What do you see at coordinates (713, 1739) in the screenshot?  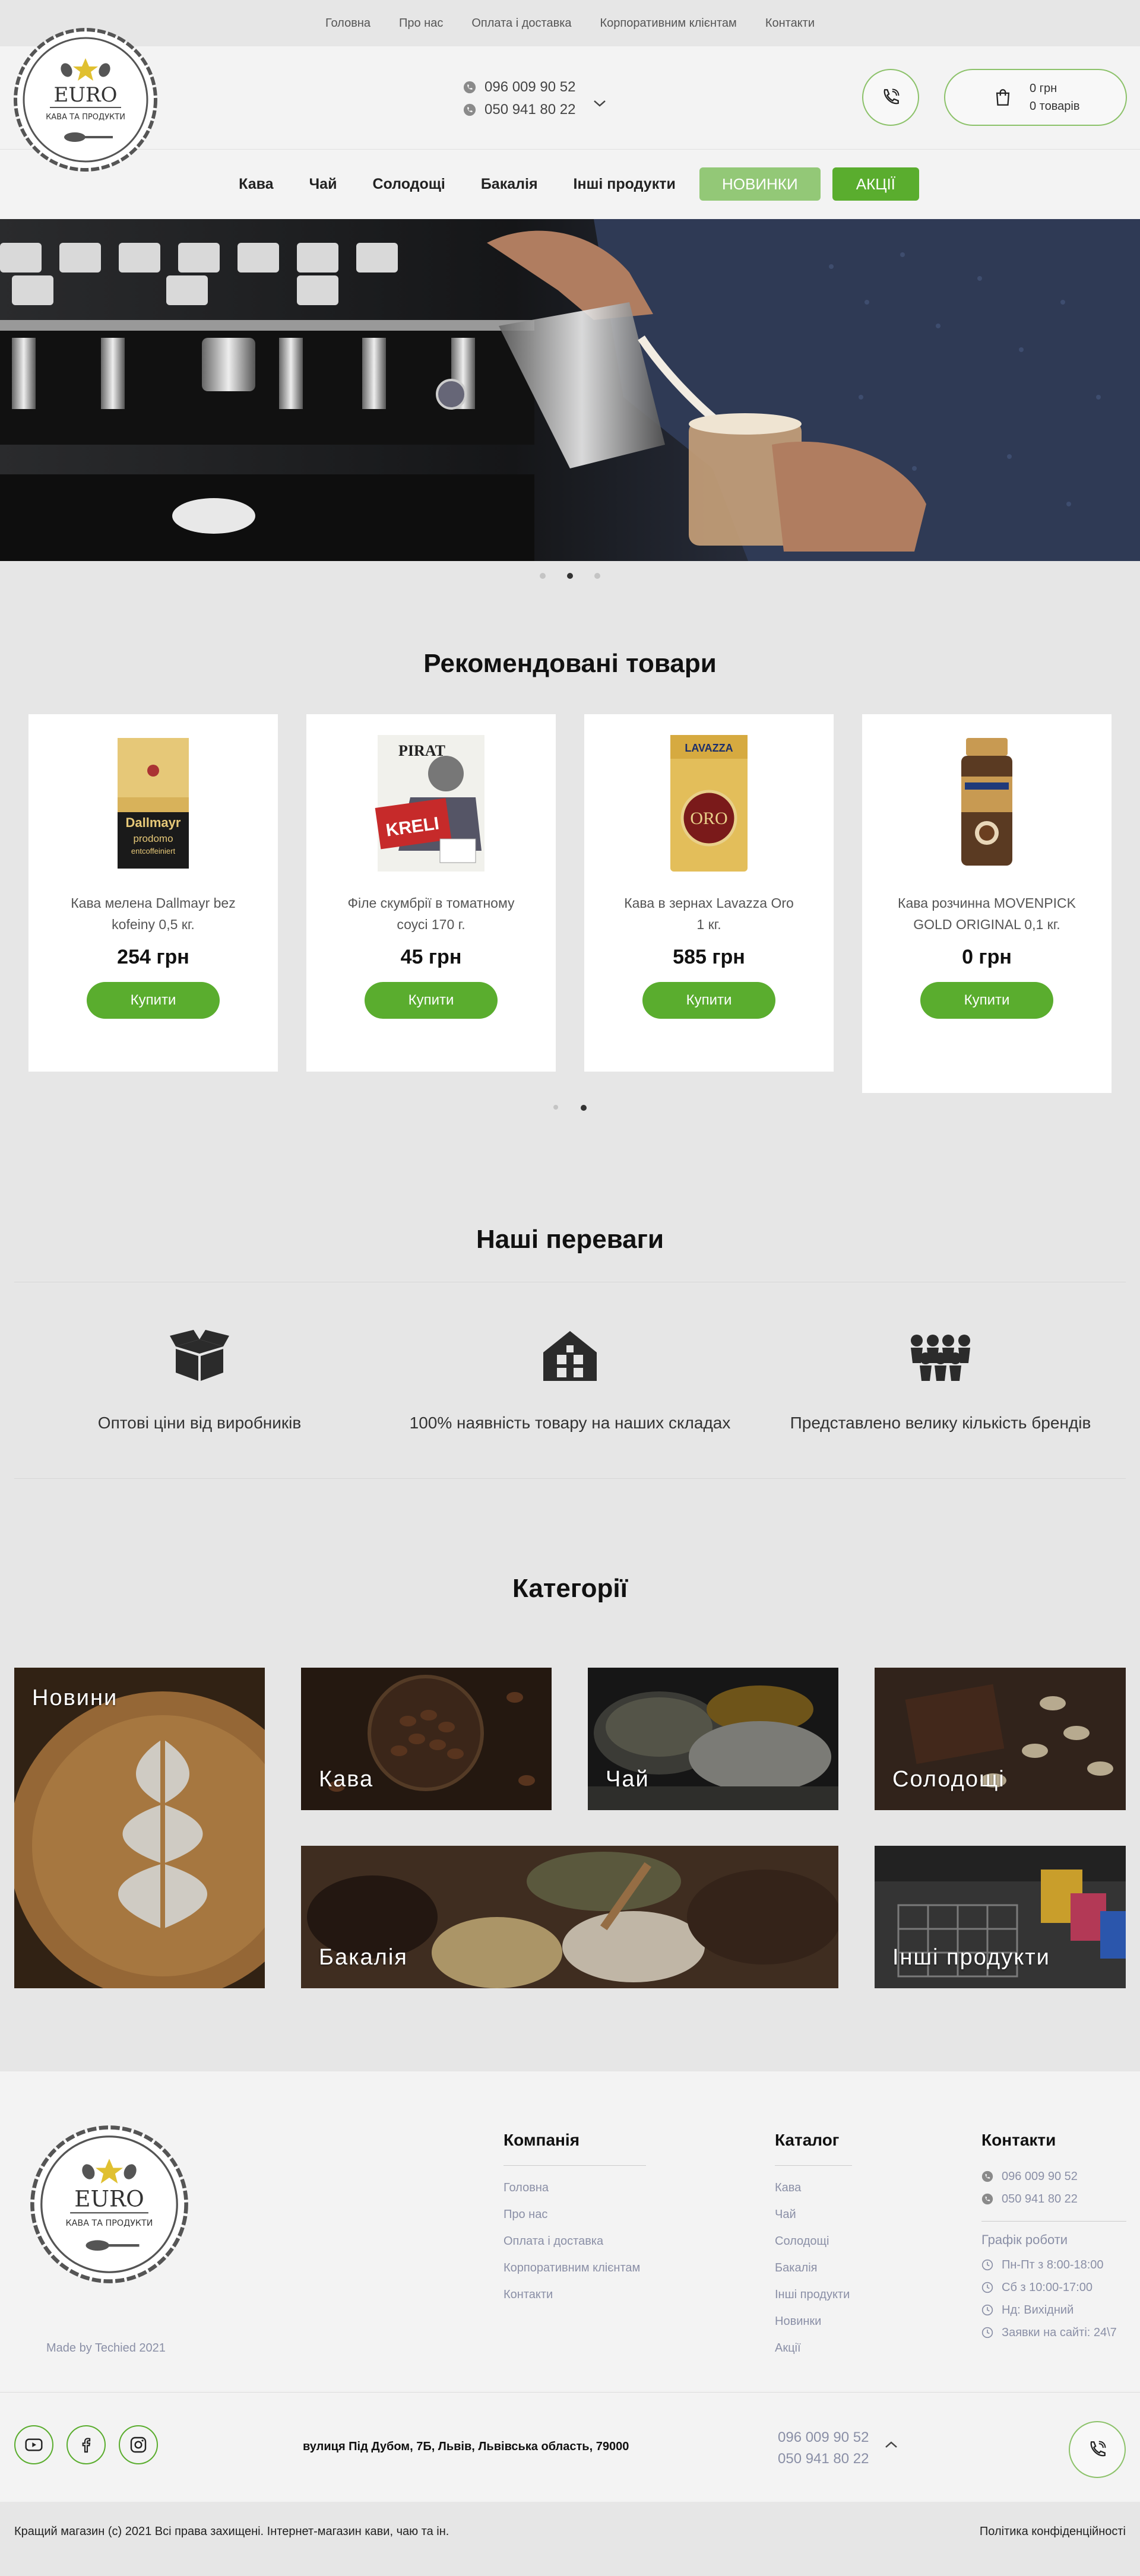 I see `category-tea: Чай` at bounding box center [713, 1739].